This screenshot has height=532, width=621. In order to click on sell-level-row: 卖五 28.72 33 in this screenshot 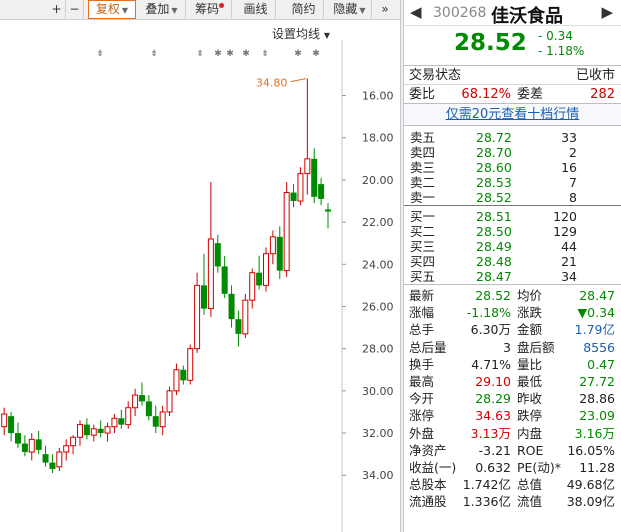, I will do `click(512, 137)`.